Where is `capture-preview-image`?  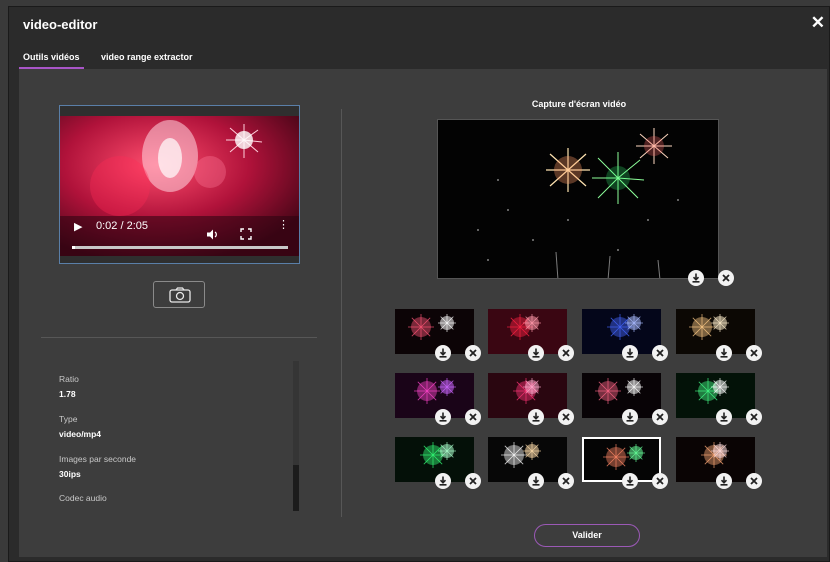
capture-preview-image is located at coordinates (578, 199).